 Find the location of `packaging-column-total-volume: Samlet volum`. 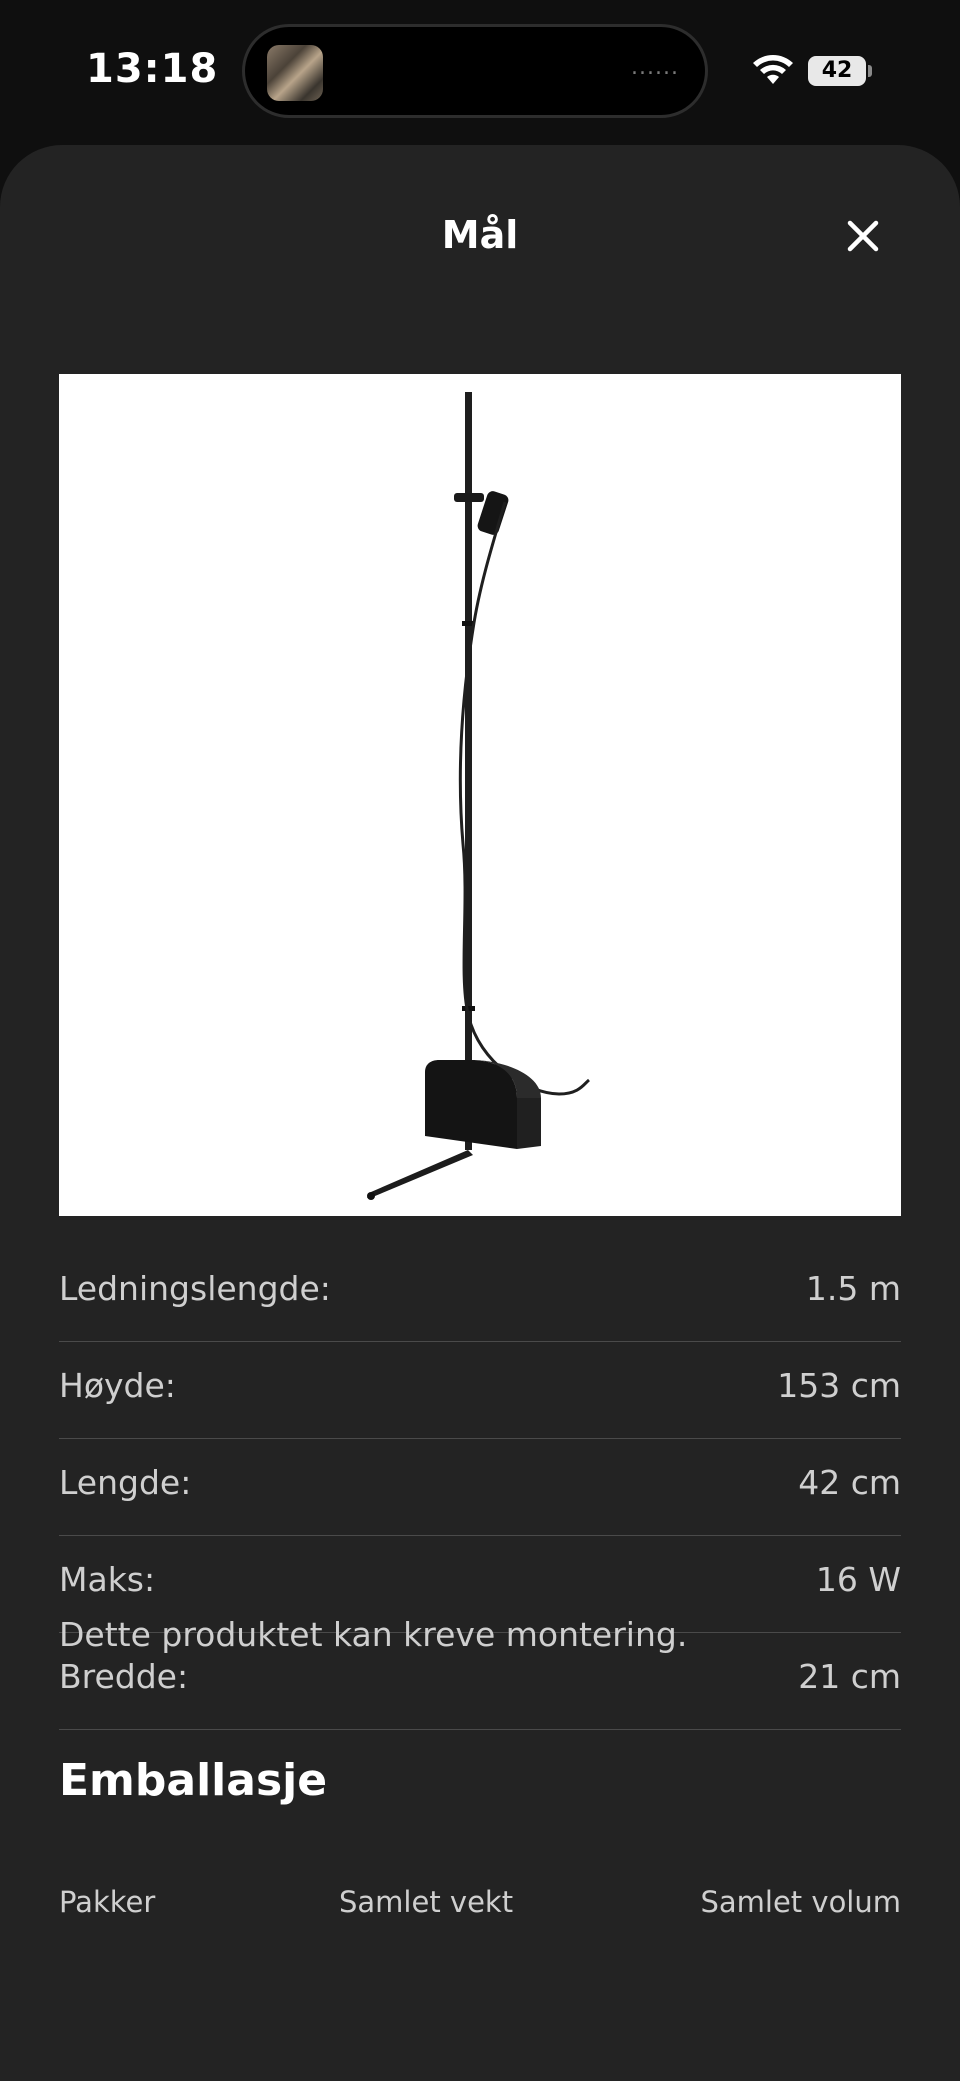

packaging-column-total-volume: Samlet volum is located at coordinates (800, 1902).